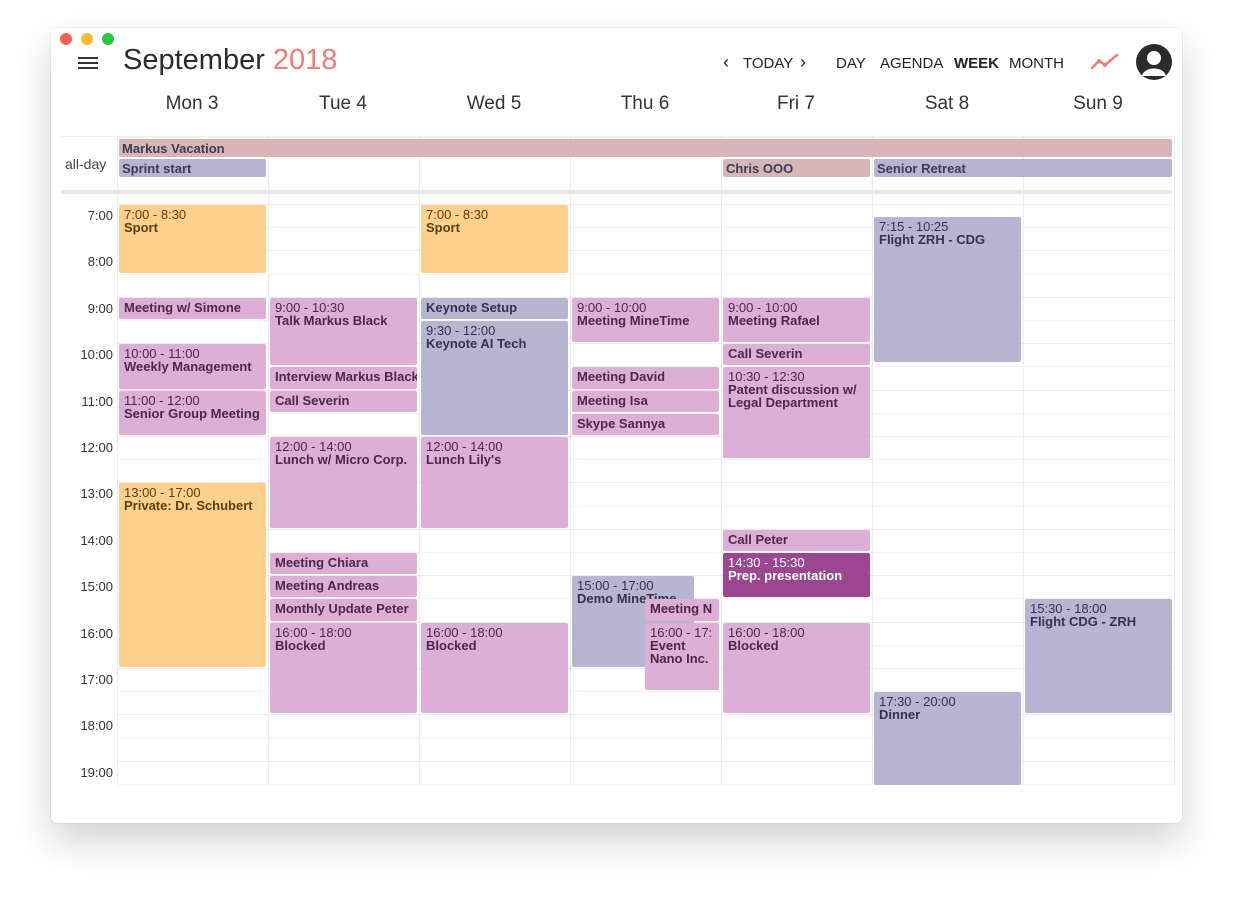  Describe the element at coordinates (947, 738) in the screenshot. I see `calendar-event: 17:30 - 20:00 Dinner` at that location.